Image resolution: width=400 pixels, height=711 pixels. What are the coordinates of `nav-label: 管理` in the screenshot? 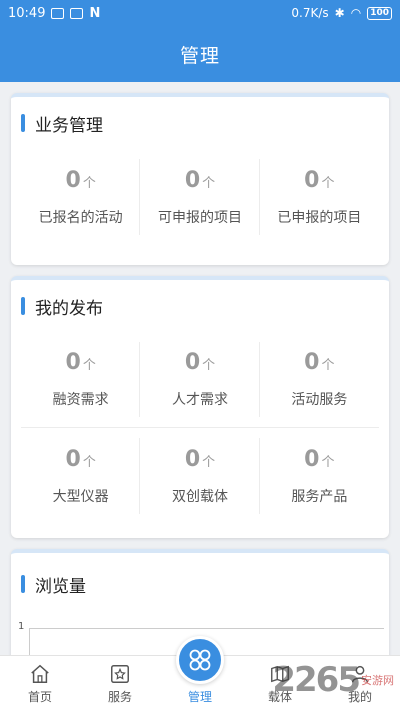 It's located at (199, 697).